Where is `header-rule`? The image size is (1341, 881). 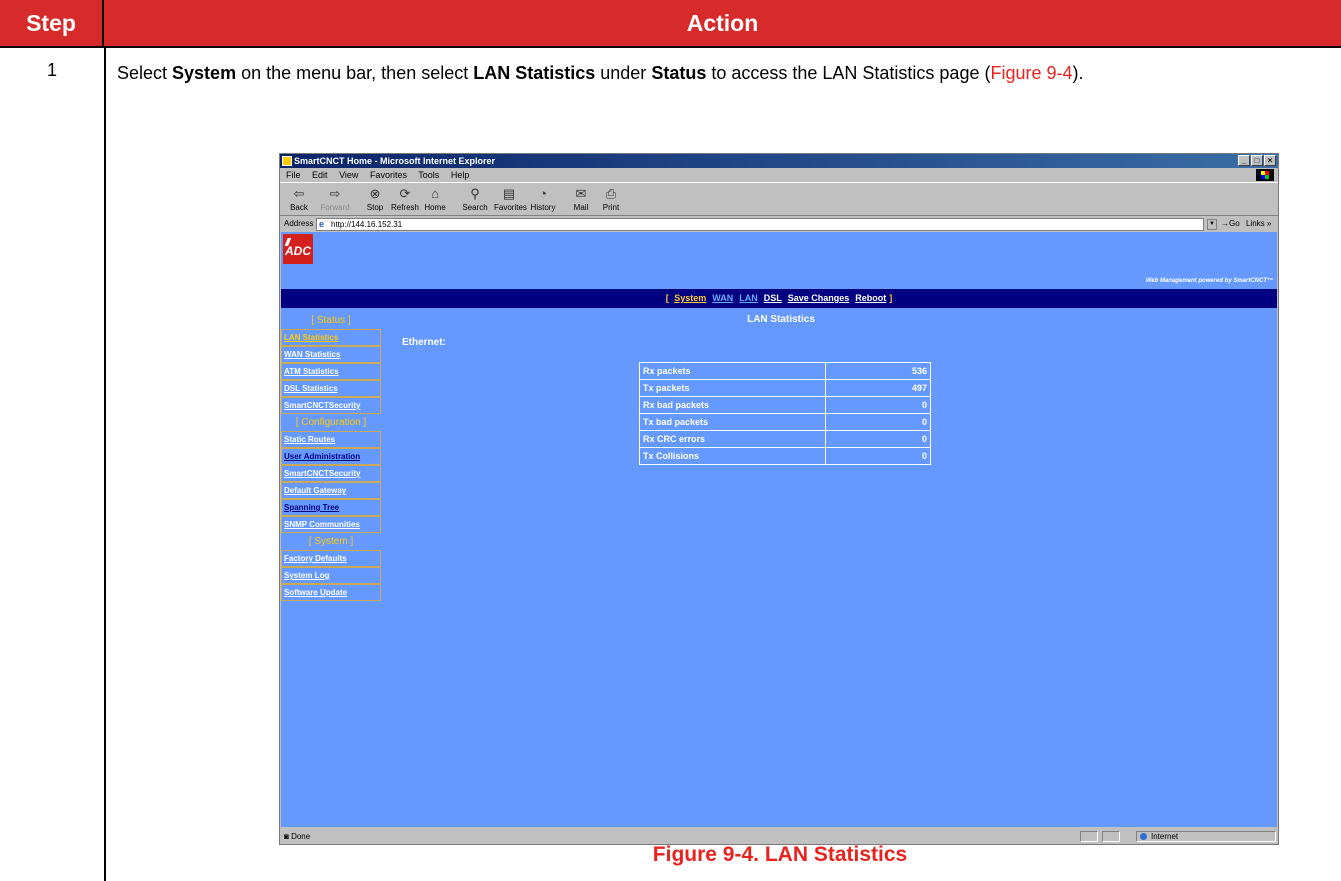 header-rule is located at coordinates (670, 47).